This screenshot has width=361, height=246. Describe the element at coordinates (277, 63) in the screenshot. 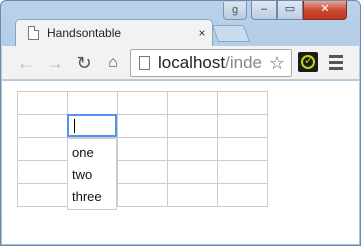

I see `star-icon: ☆` at that location.